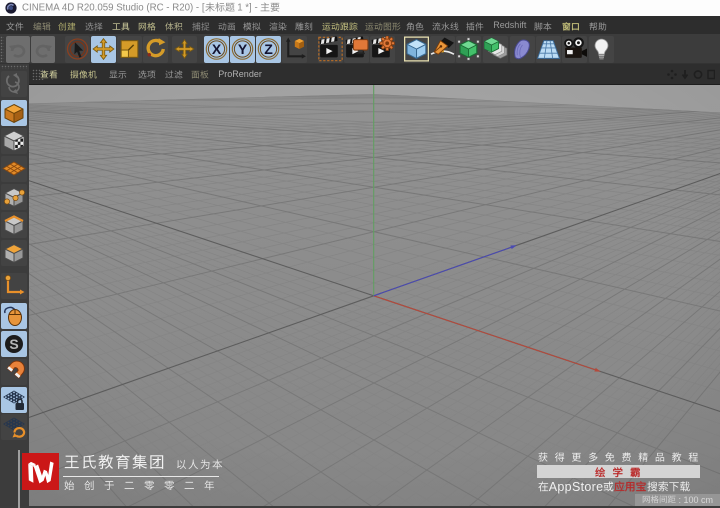  What do you see at coordinates (243, 49) in the screenshot?
I see `svg-text: Y` at bounding box center [243, 49].